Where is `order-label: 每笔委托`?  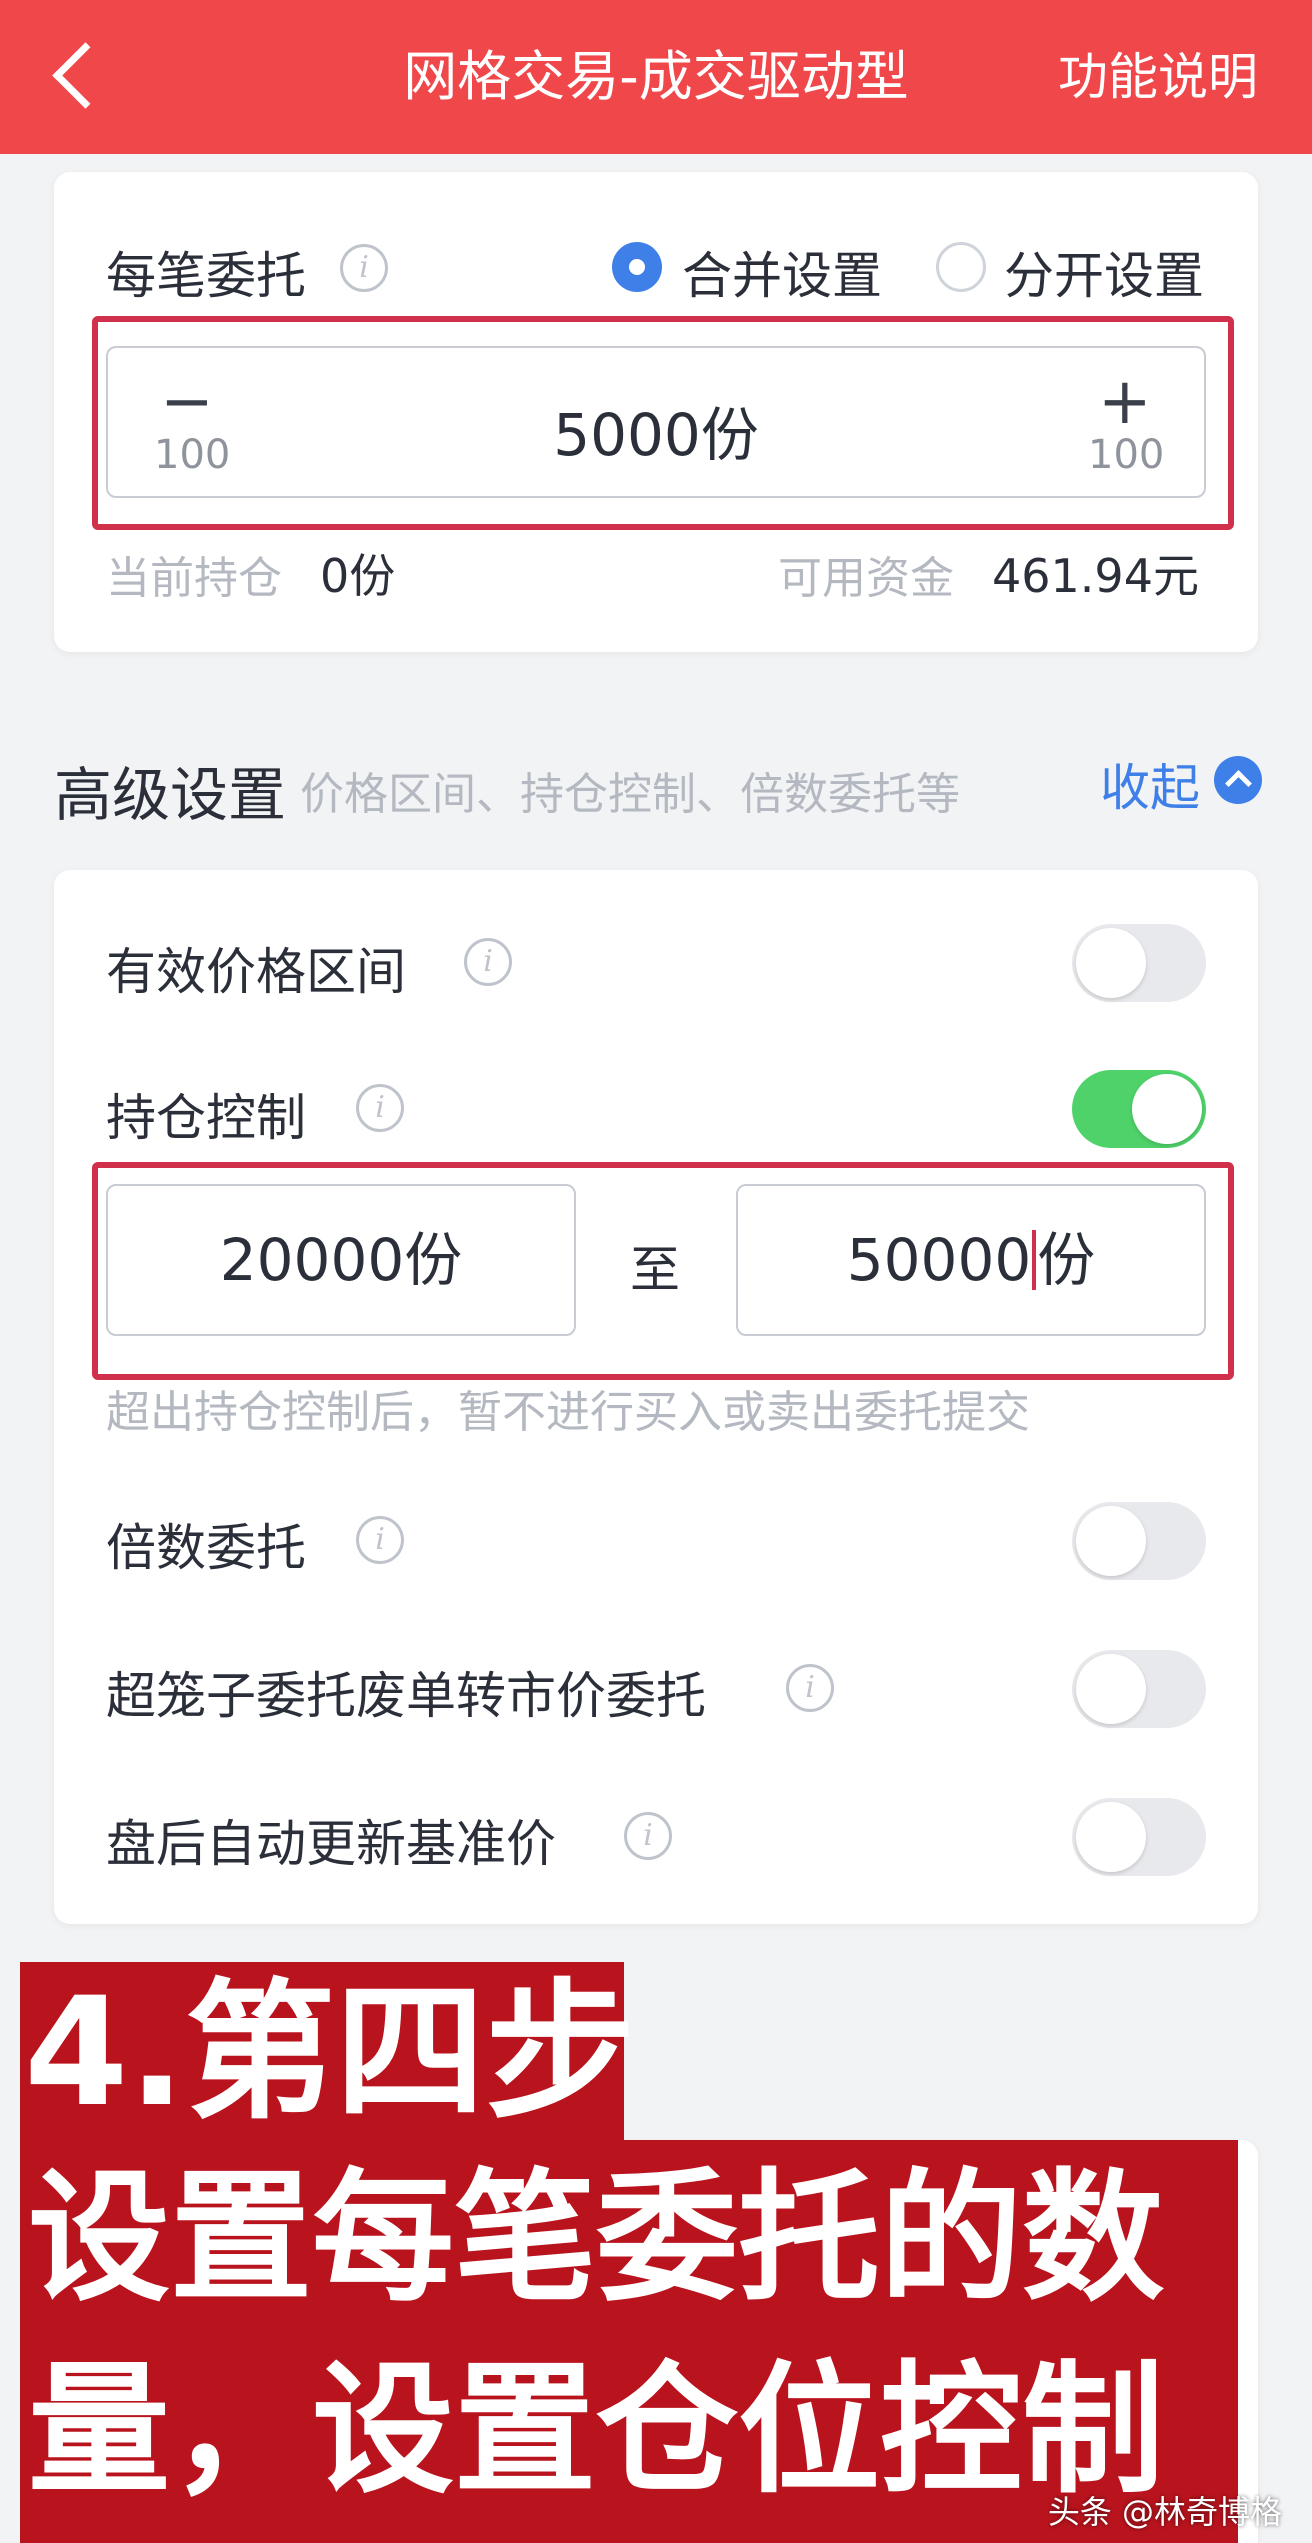 order-label: 每笔委托 is located at coordinates (206, 276).